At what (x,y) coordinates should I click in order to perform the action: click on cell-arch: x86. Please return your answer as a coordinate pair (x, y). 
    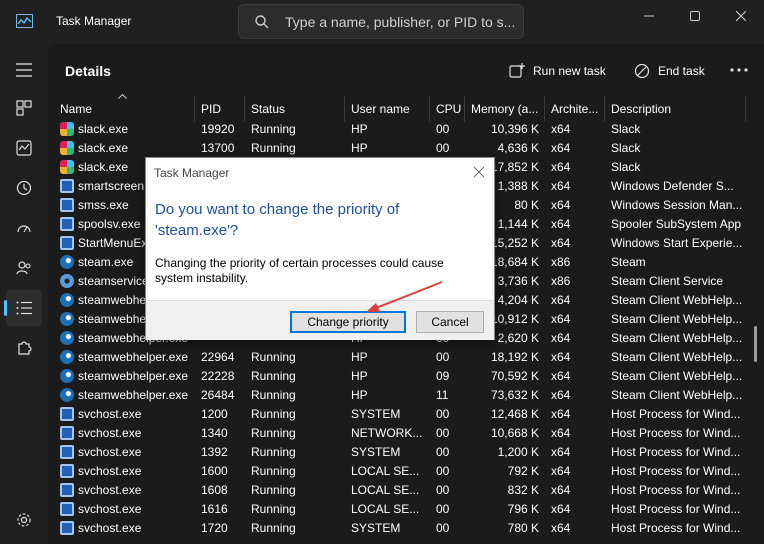
    Looking at the image, I should click on (575, 262).